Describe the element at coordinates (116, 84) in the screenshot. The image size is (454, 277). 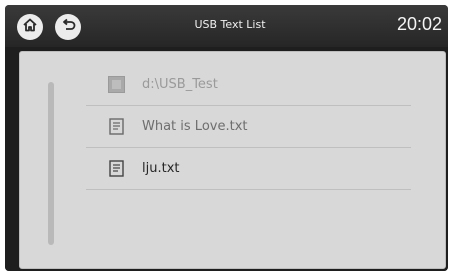
I see `folder-icon` at that location.